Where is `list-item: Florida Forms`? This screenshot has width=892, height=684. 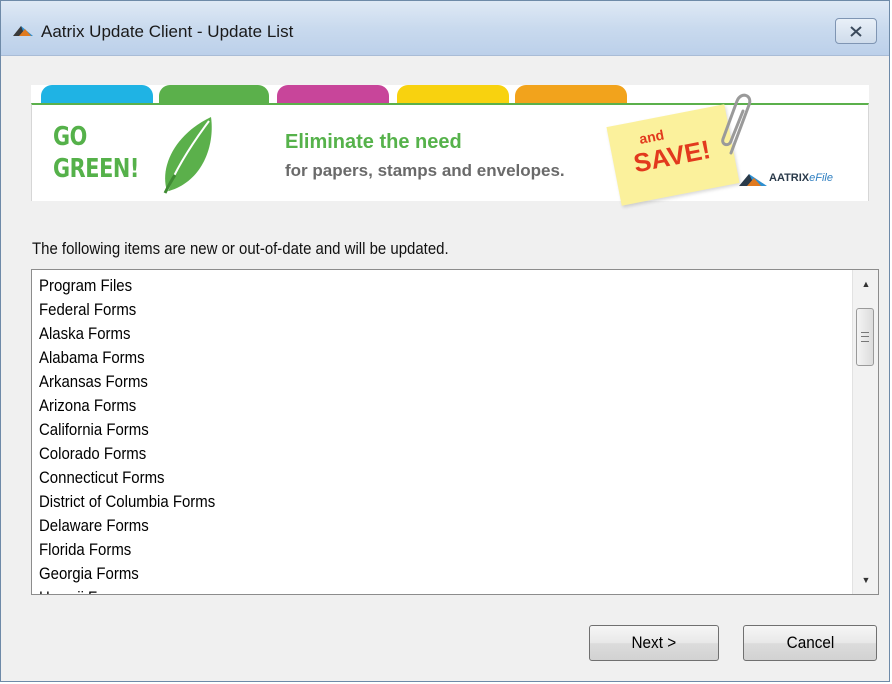 list-item: Florida Forms is located at coordinates (396, 552).